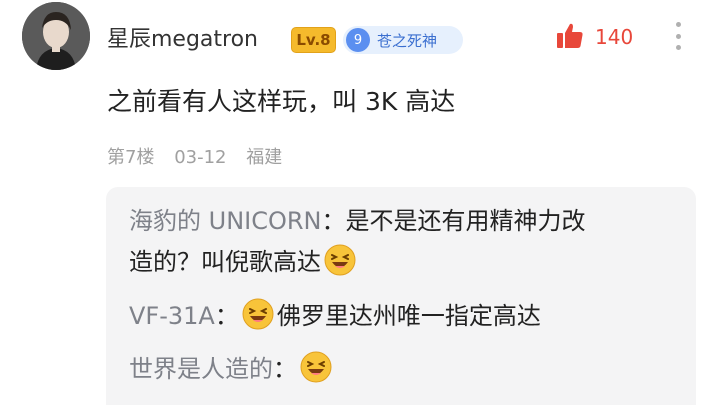  Describe the element at coordinates (182, 37) in the screenshot. I see `username: 星辰megatron` at that location.